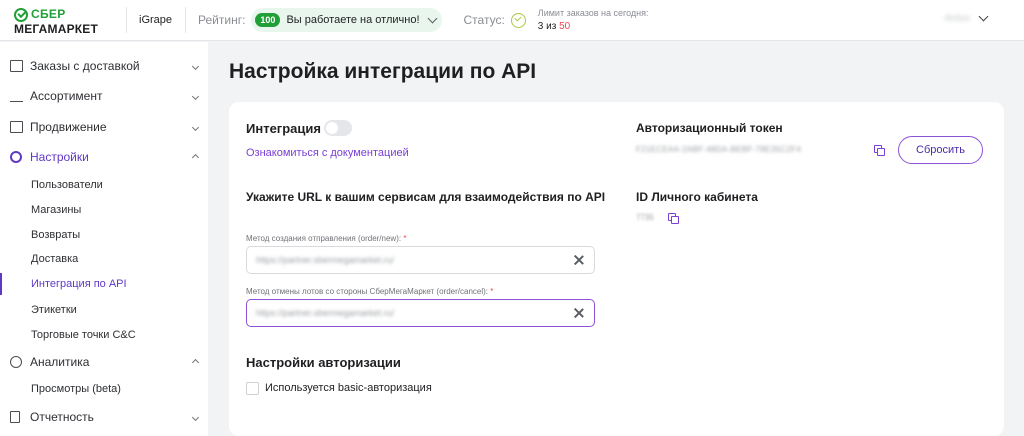 This screenshot has height=436, width=1024. Describe the element at coordinates (348, 388) in the screenshot. I see `basic-auth-label: Используется basic-авторизация` at that location.